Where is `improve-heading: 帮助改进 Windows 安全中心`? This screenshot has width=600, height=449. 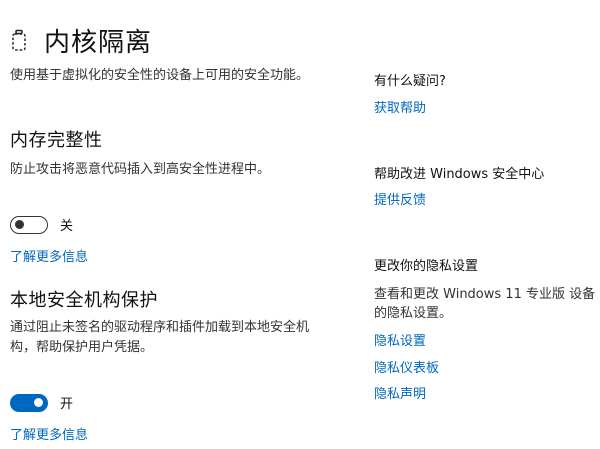
improve-heading: 帮助改进 Windows 安全中心 is located at coordinates (459, 174).